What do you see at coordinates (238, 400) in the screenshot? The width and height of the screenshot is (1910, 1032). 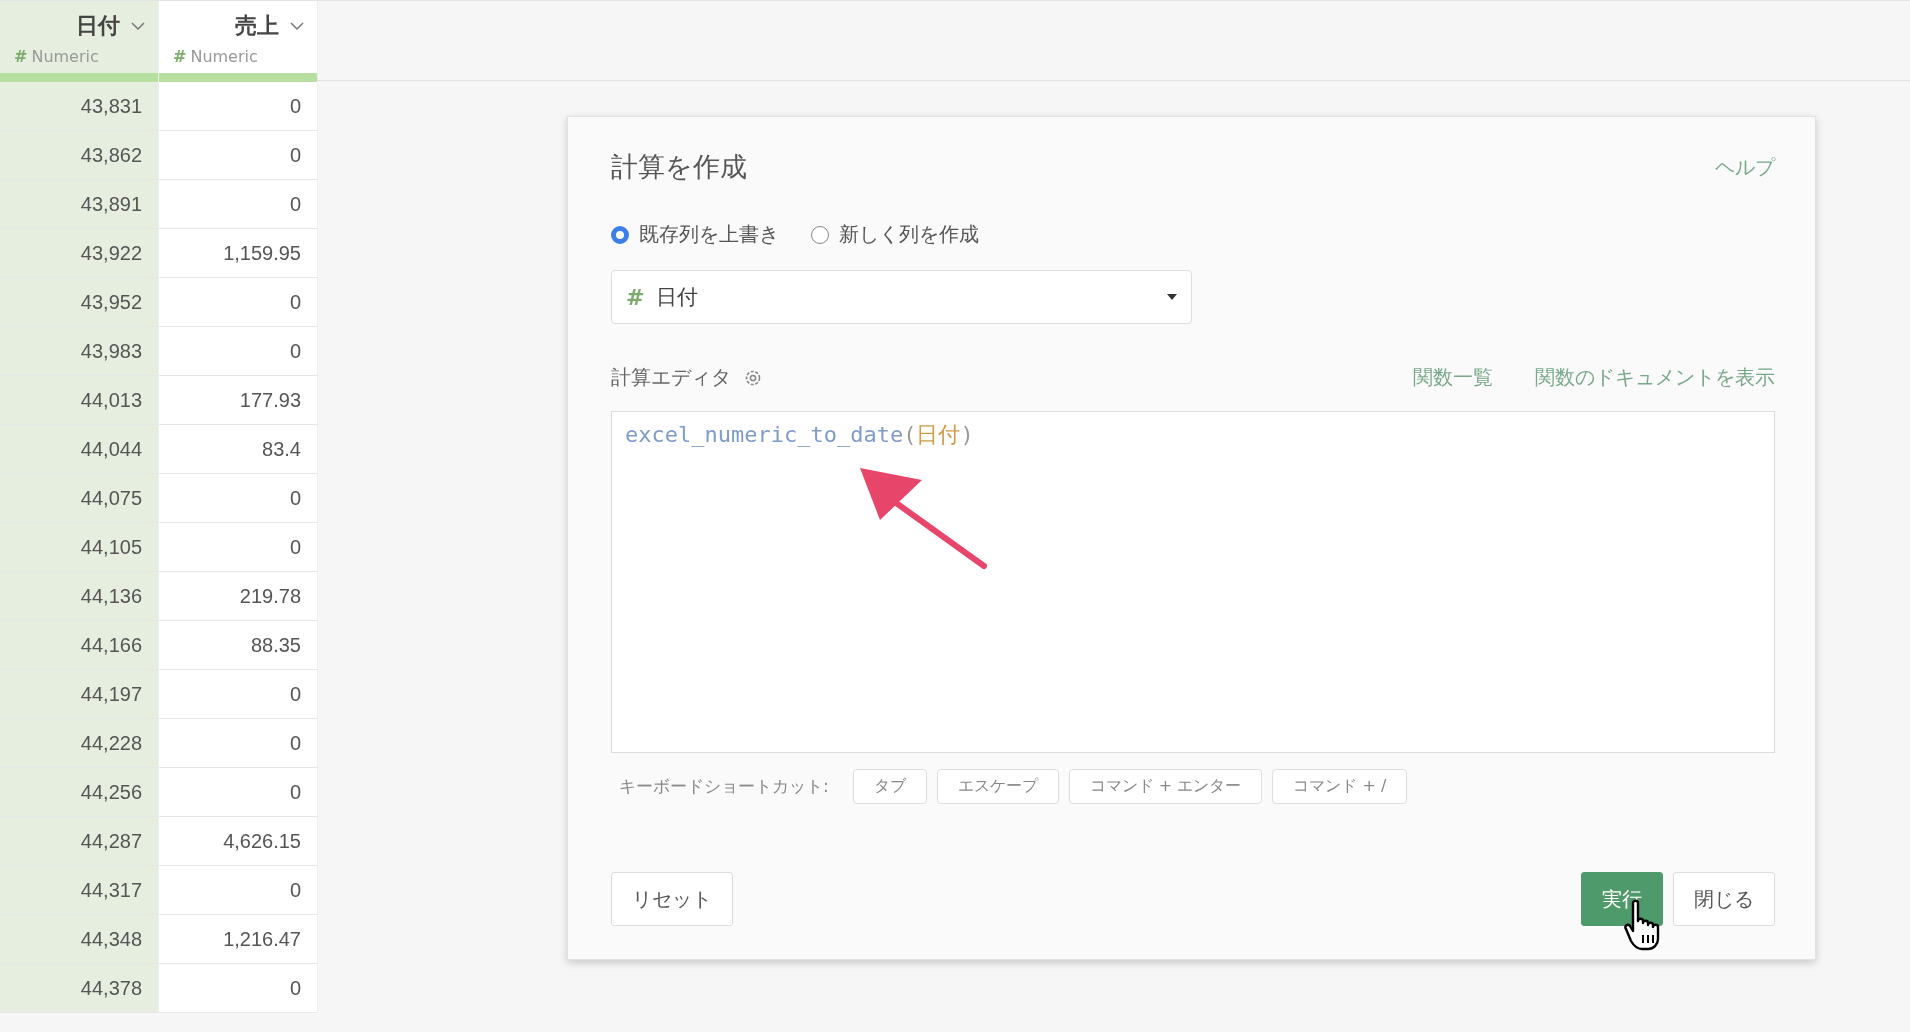 I see `table-cell: 177.93` at bounding box center [238, 400].